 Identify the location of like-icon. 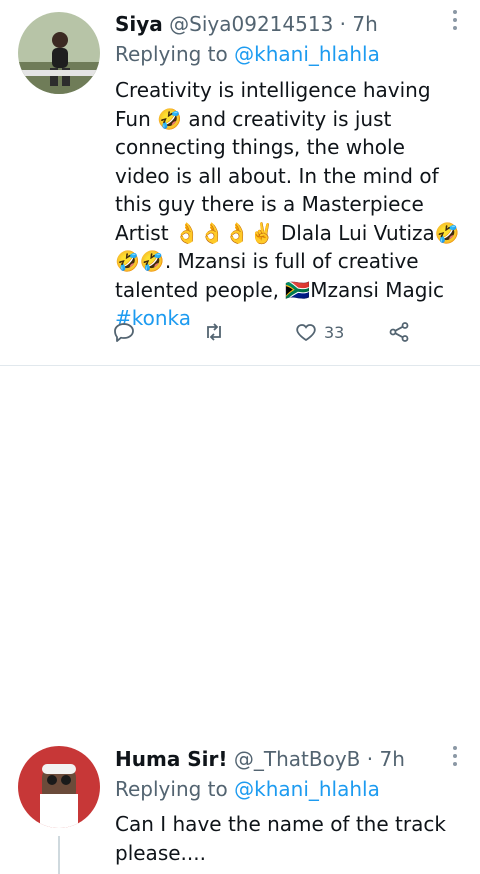
(306, 333).